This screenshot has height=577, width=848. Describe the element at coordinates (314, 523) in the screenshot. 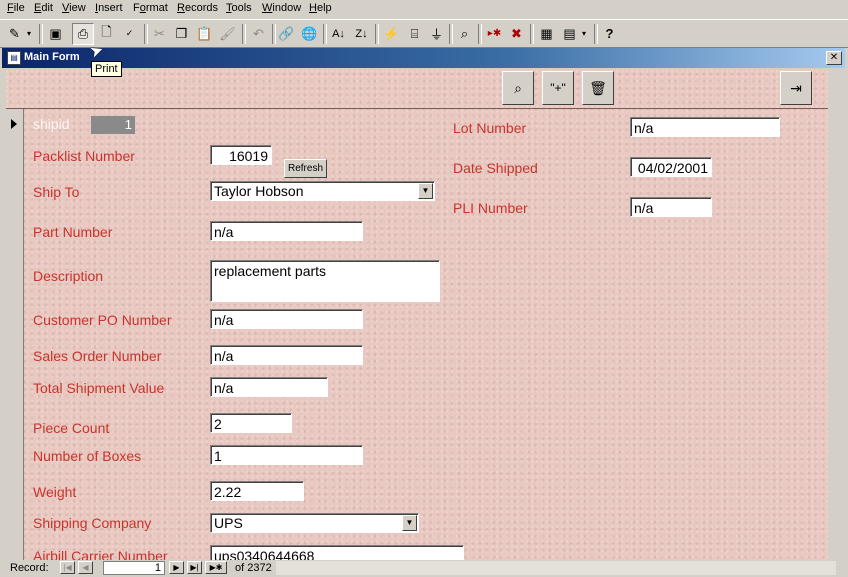

I see `shipping-company-combo: UPS ▼` at that location.